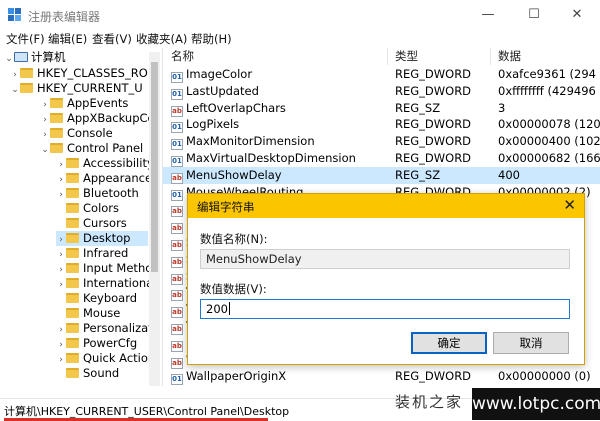 The height and width of the screenshot is (421, 600). What do you see at coordinates (385, 309) in the screenshot?
I see `value-data-input: 200` at bounding box center [385, 309].